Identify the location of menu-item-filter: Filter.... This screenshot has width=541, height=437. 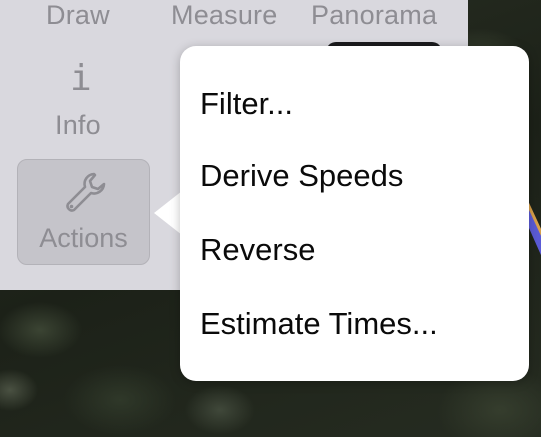
(246, 104).